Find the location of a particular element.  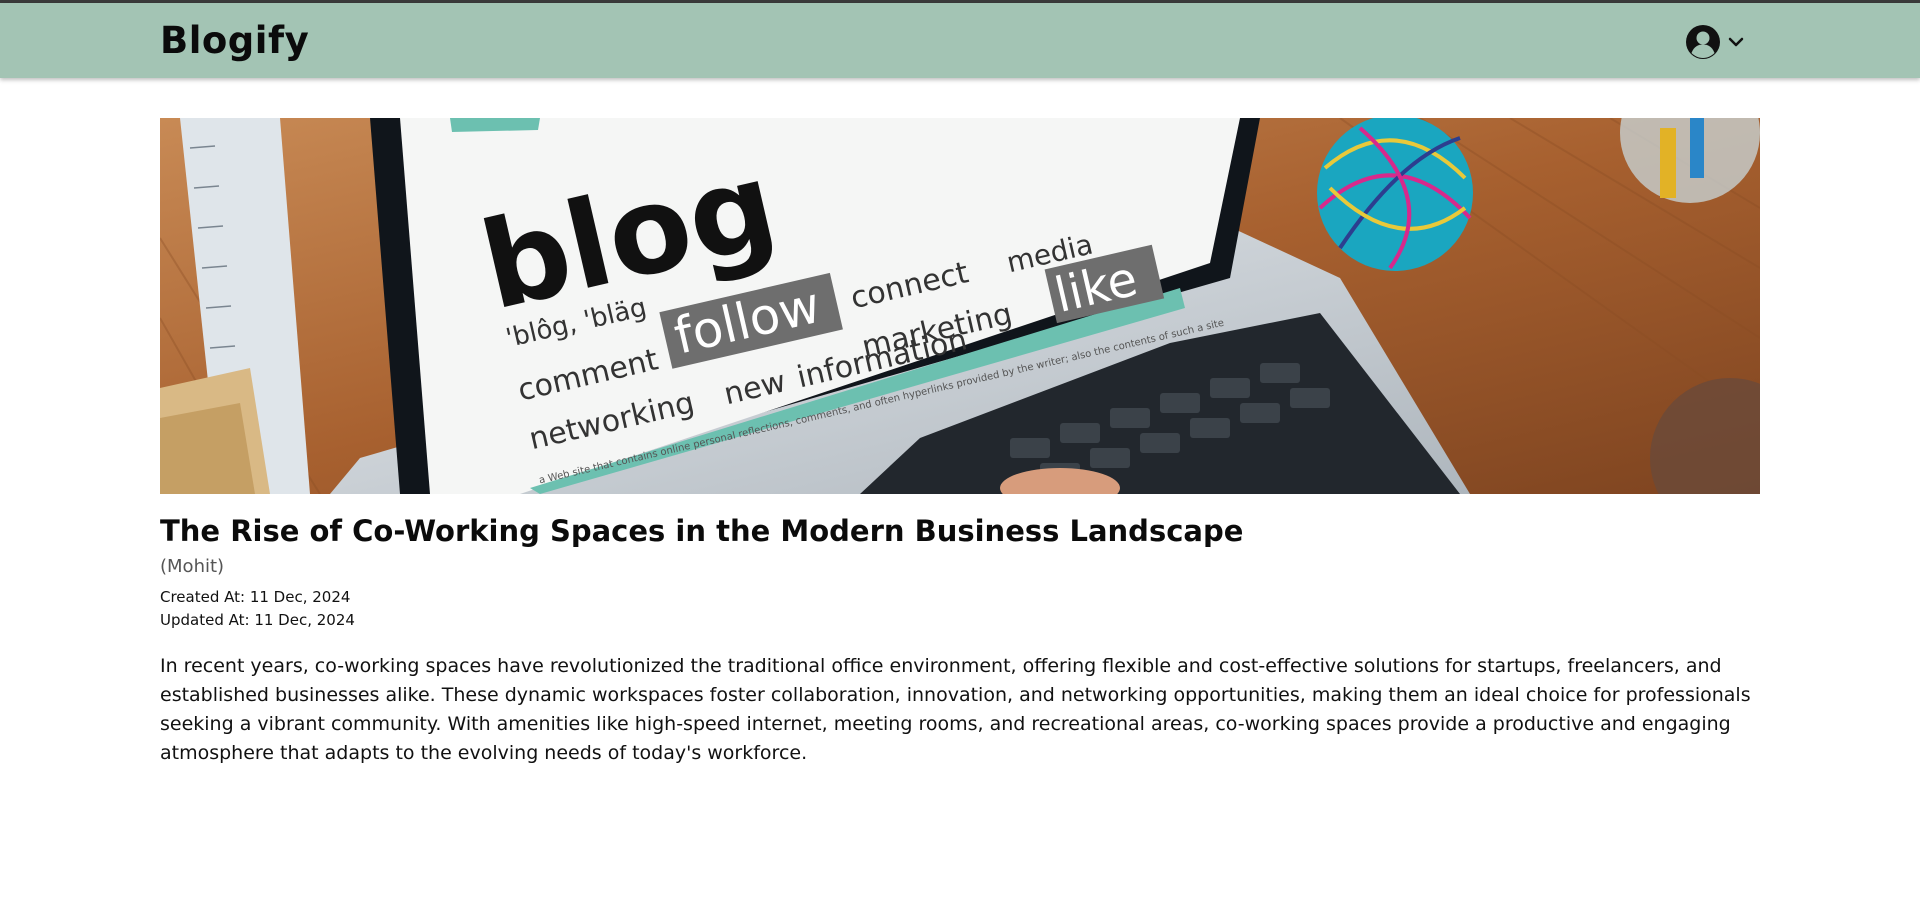

post-author: (Mohit) is located at coordinates (192, 566).